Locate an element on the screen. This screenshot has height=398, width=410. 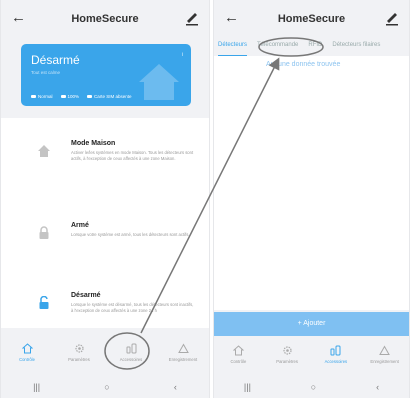
tab-detectors: Détecteurs is located at coordinates (233, 47).